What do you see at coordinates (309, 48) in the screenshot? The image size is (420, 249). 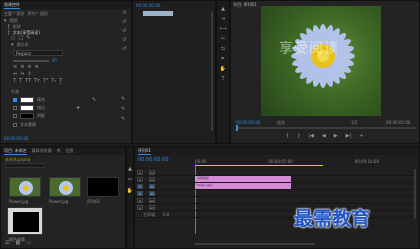 I see `title-overlay-text: 享受阅读` at bounding box center [309, 48].